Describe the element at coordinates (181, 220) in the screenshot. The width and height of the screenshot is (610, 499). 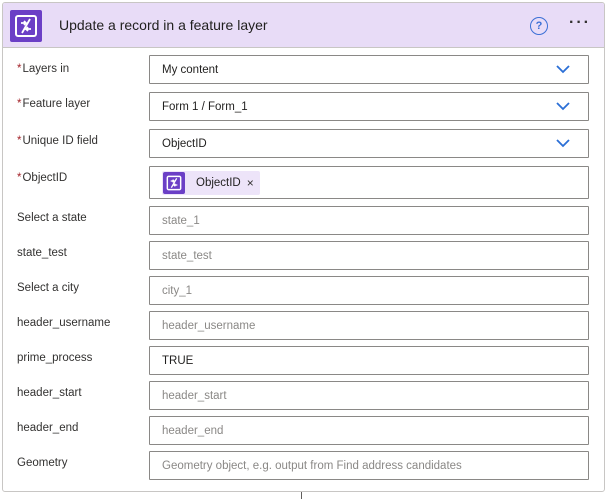
I see `select-state-placeholder: state_1` at that location.